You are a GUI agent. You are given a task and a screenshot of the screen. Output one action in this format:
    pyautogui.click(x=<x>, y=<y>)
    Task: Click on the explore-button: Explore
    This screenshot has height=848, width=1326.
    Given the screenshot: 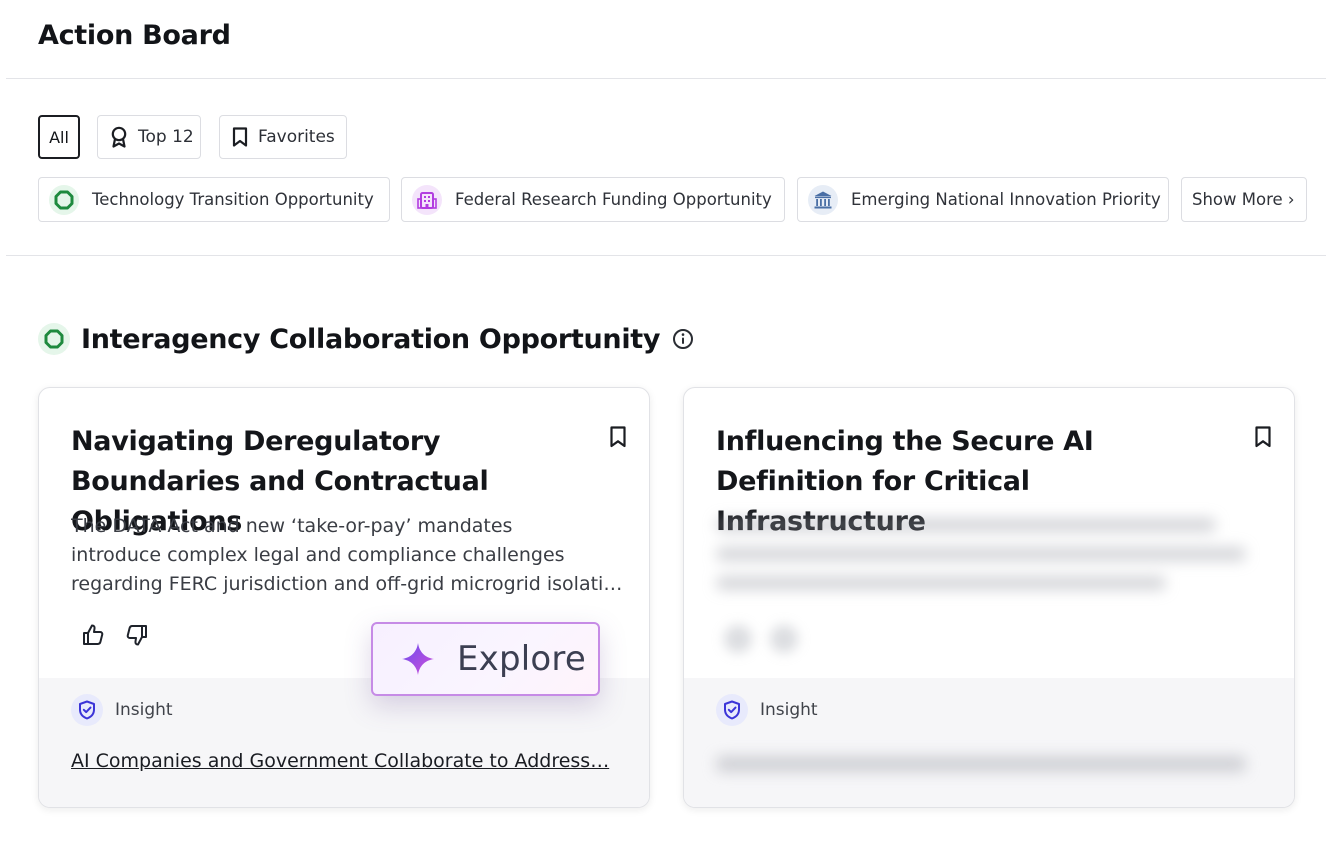 What is the action you would take?
    pyautogui.click(x=485, y=659)
    